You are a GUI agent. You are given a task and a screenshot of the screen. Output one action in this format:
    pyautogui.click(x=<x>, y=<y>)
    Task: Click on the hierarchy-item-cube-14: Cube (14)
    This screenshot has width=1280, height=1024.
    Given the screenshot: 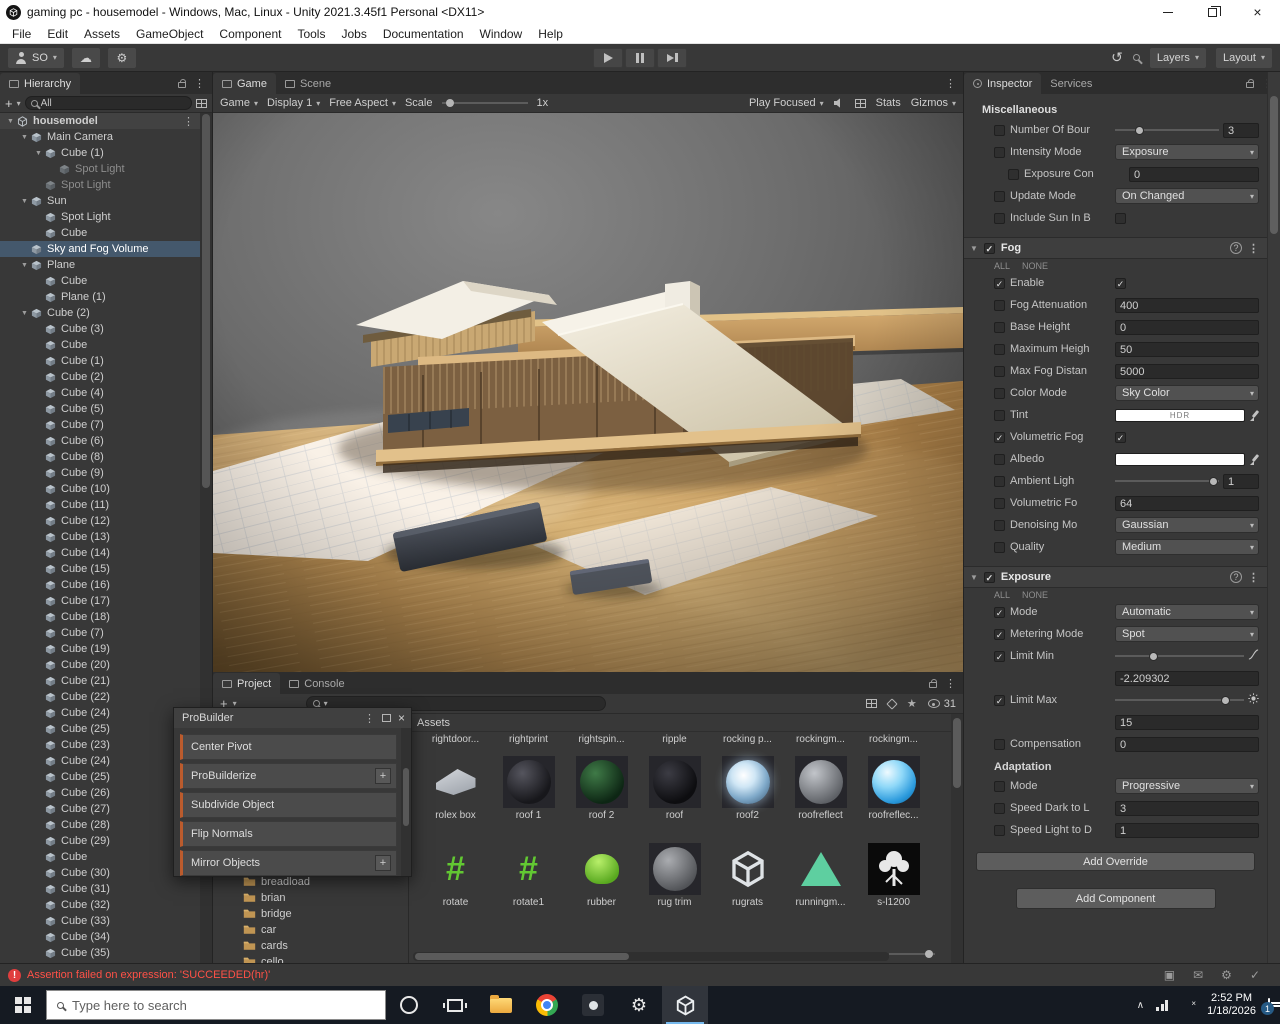 What is the action you would take?
    pyautogui.click(x=100, y=553)
    